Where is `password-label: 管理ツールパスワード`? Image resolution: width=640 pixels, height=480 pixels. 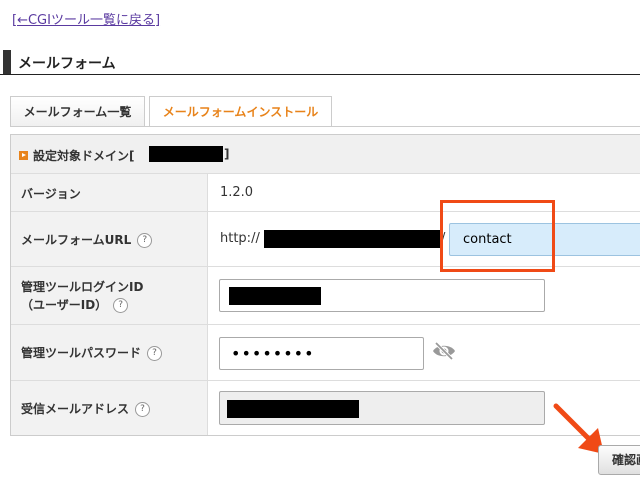 password-label: 管理ツールパスワード is located at coordinates (81, 353).